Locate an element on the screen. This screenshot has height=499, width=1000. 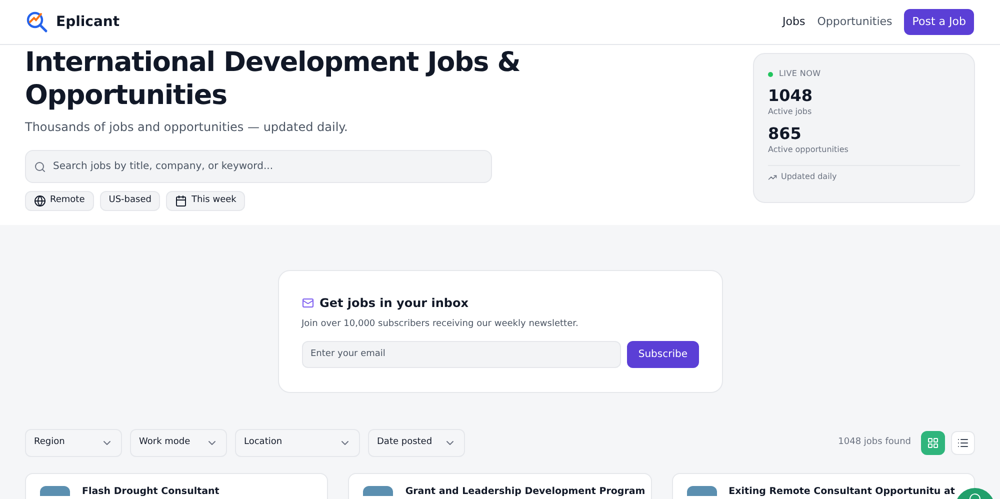
updated-label: Updated daily is located at coordinates (809, 177).